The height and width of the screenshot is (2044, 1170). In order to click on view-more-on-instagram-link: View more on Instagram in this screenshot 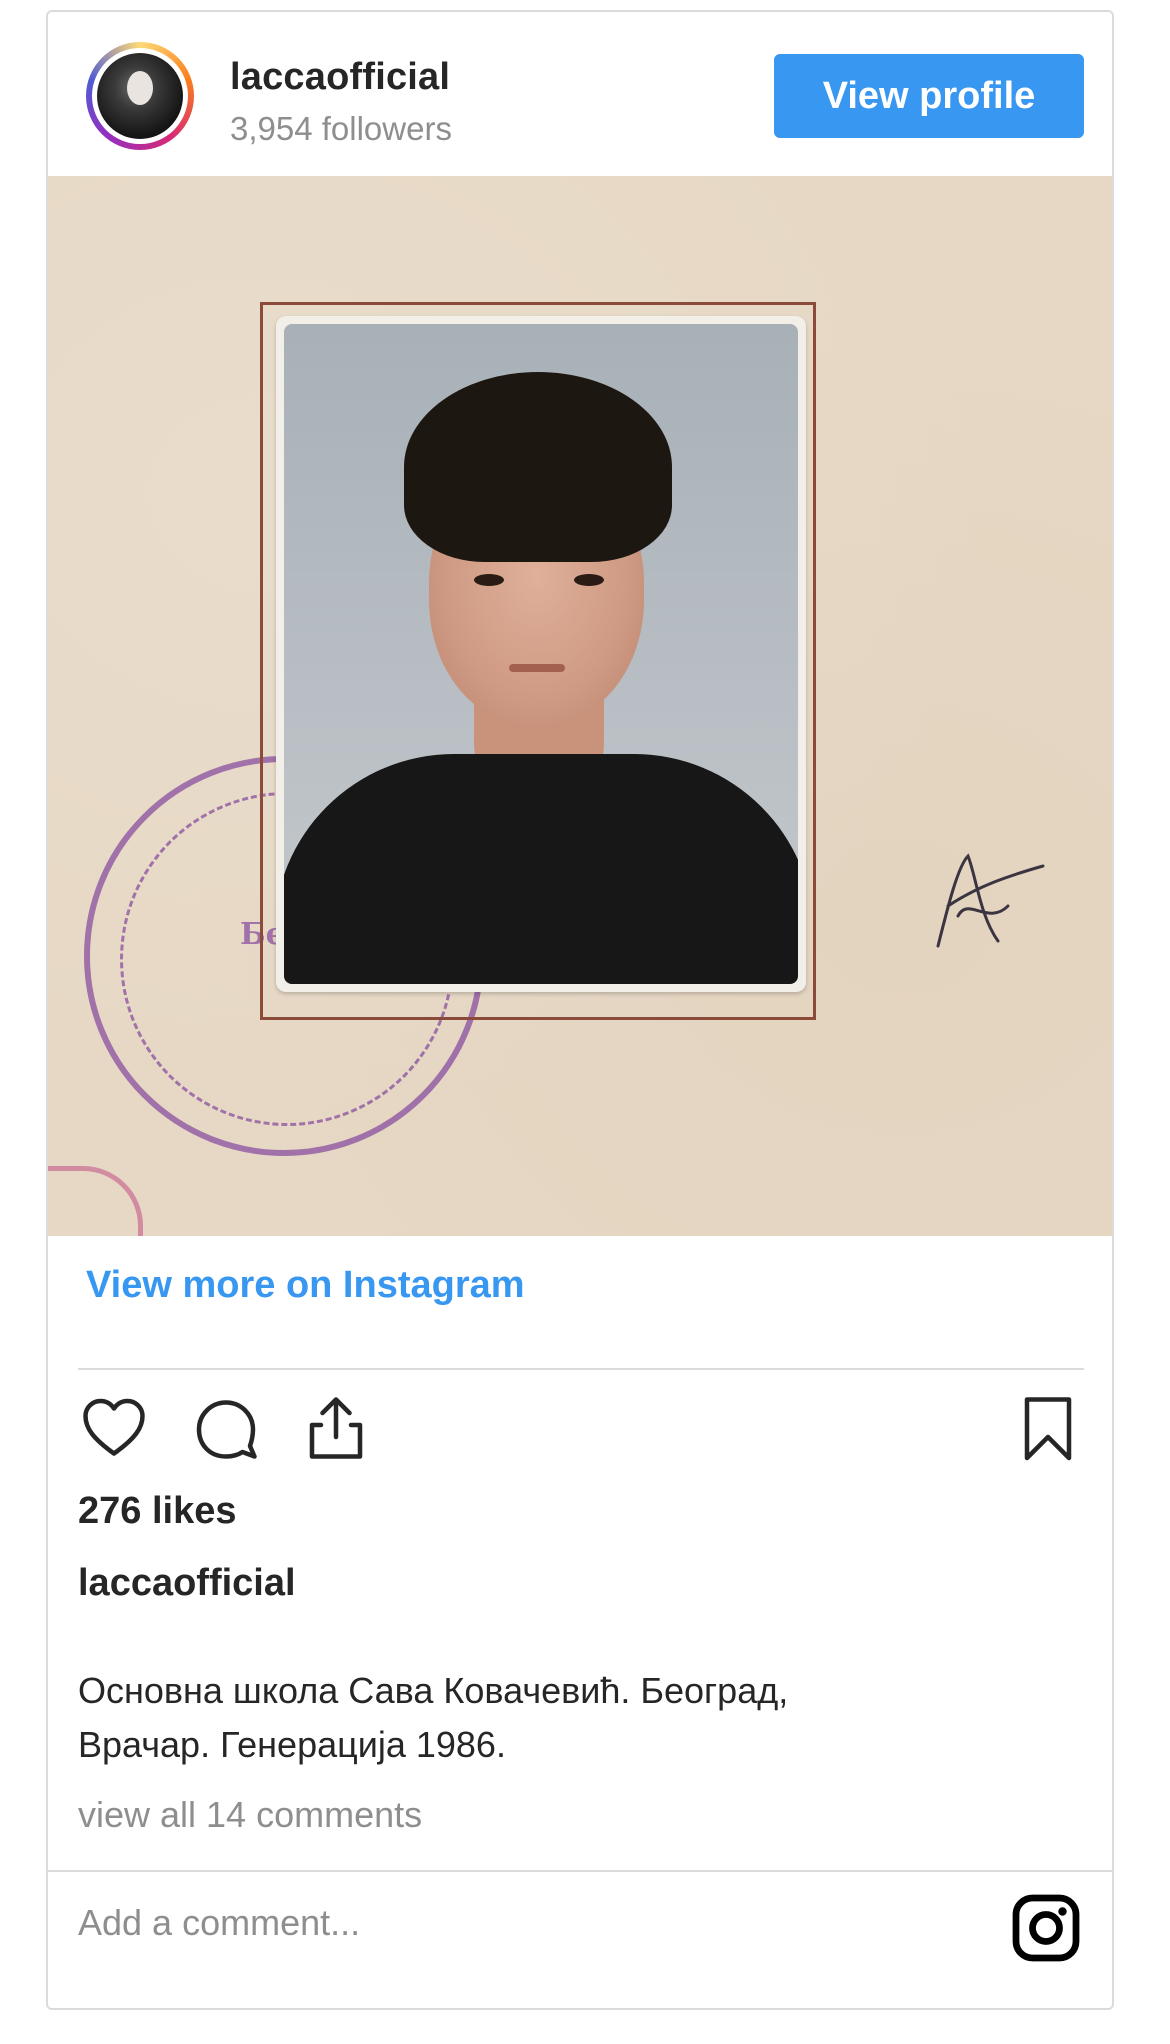, I will do `click(305, 1285)`.